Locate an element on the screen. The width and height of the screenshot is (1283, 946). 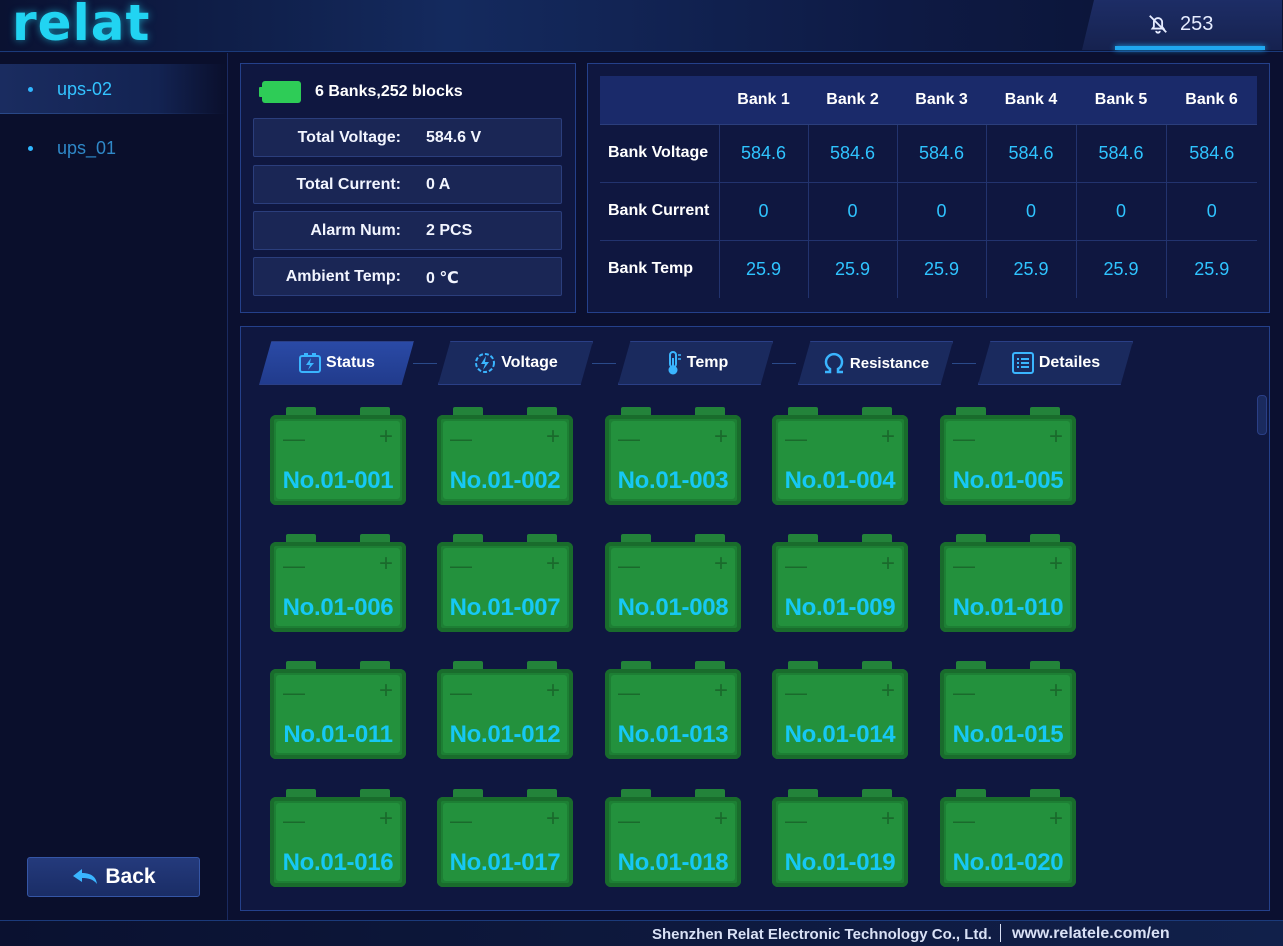
back-button: Back is located at coordinates (113, 877).